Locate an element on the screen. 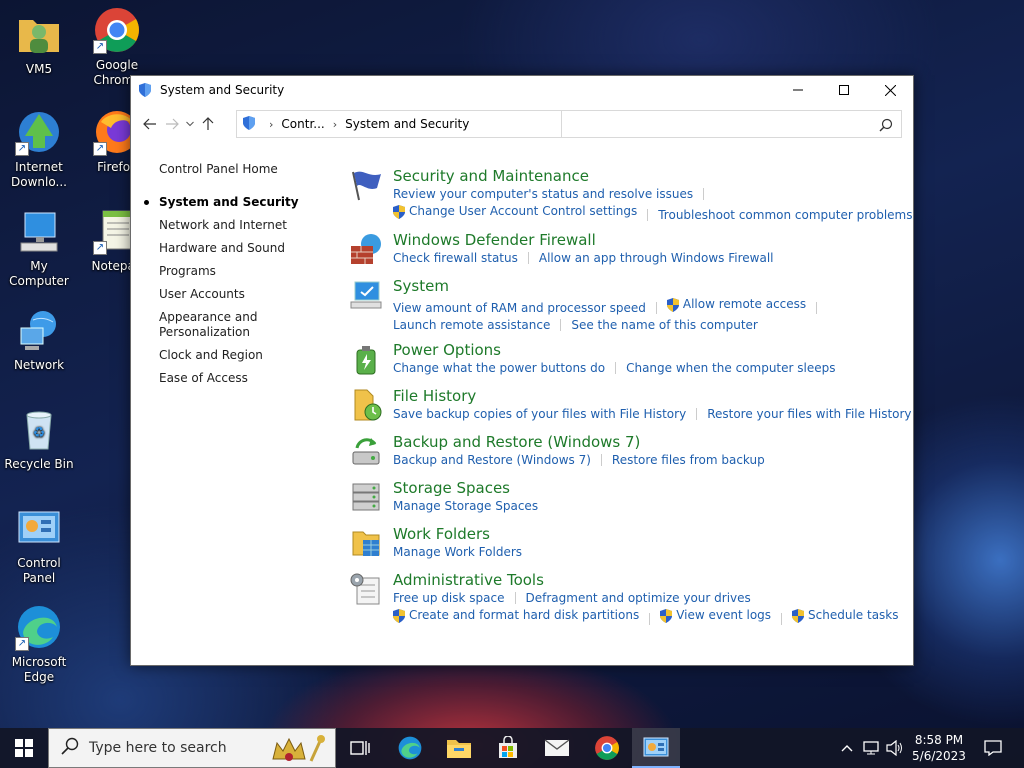 The image size is (1024, 768). task-view-button is located at coordinates (360, 748).